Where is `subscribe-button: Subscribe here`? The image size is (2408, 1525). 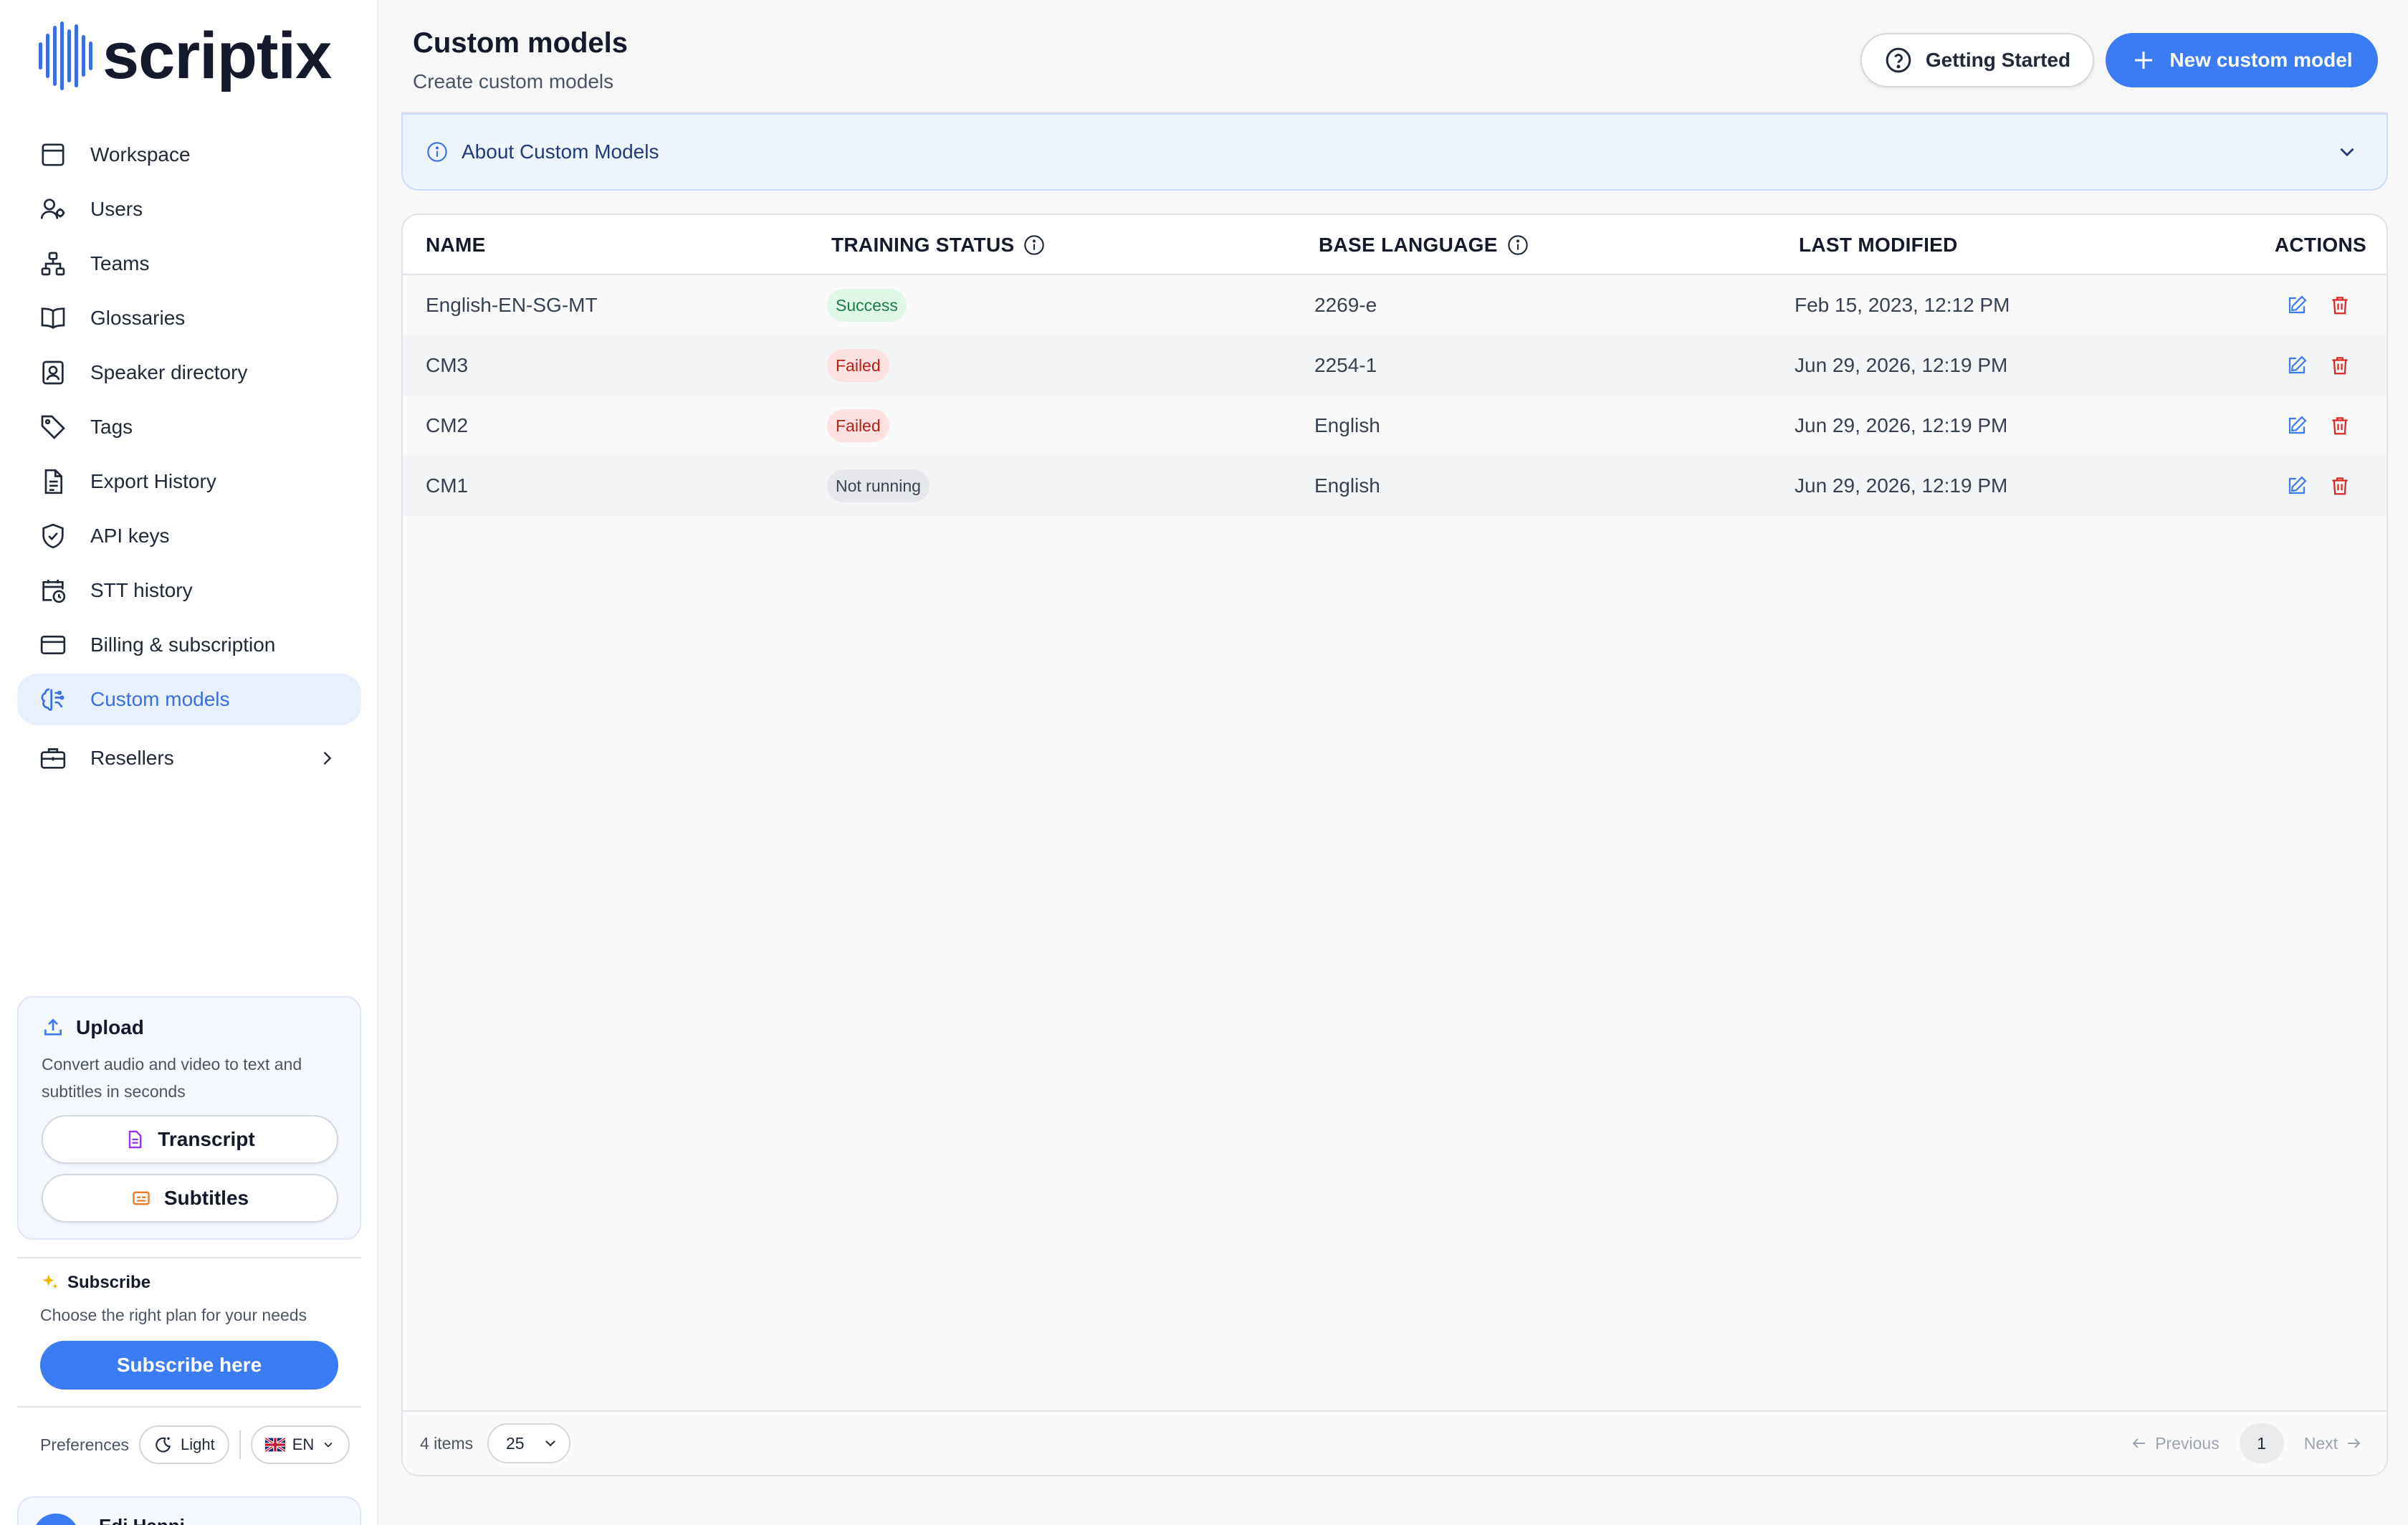
subscribe-button: Subscribe here is located at coordinates (189, 1365).